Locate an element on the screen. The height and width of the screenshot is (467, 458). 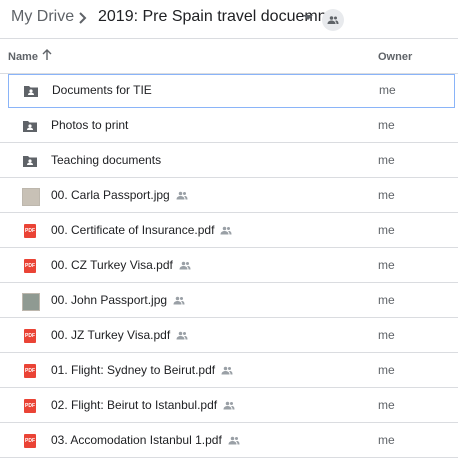
shared-people-button is located at coordinates (333, 20).